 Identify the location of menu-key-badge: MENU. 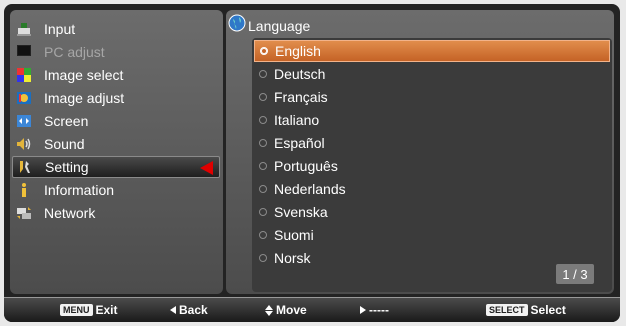
(76, 310).